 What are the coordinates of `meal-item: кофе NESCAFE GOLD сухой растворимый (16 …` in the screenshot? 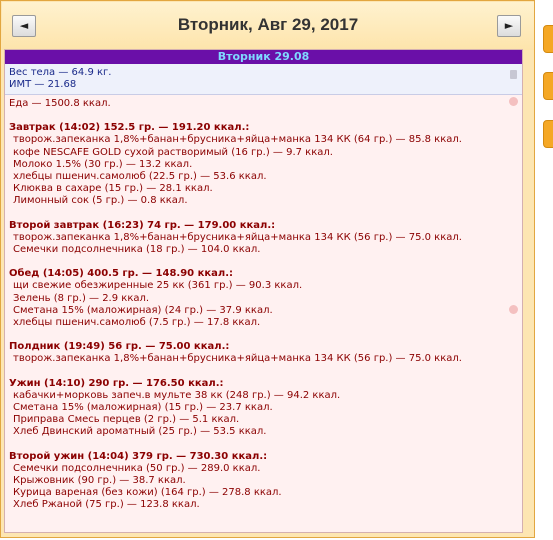 It's located at (173, 152).